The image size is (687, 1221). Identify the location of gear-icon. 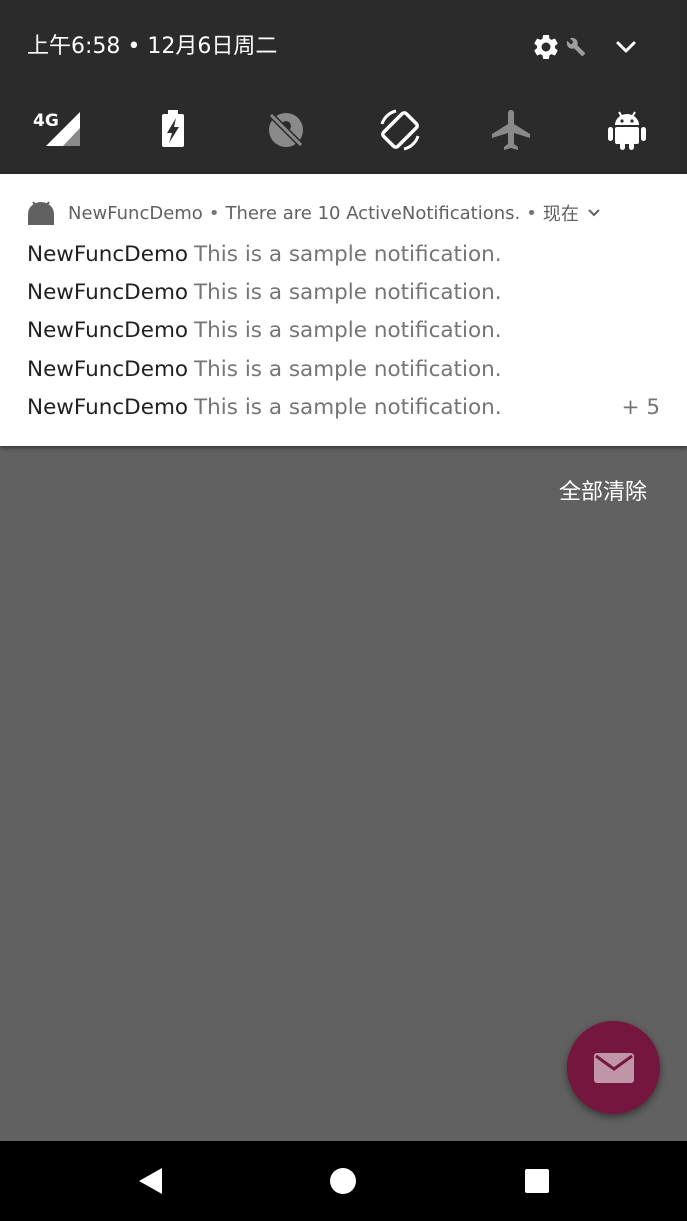
(546, 47).